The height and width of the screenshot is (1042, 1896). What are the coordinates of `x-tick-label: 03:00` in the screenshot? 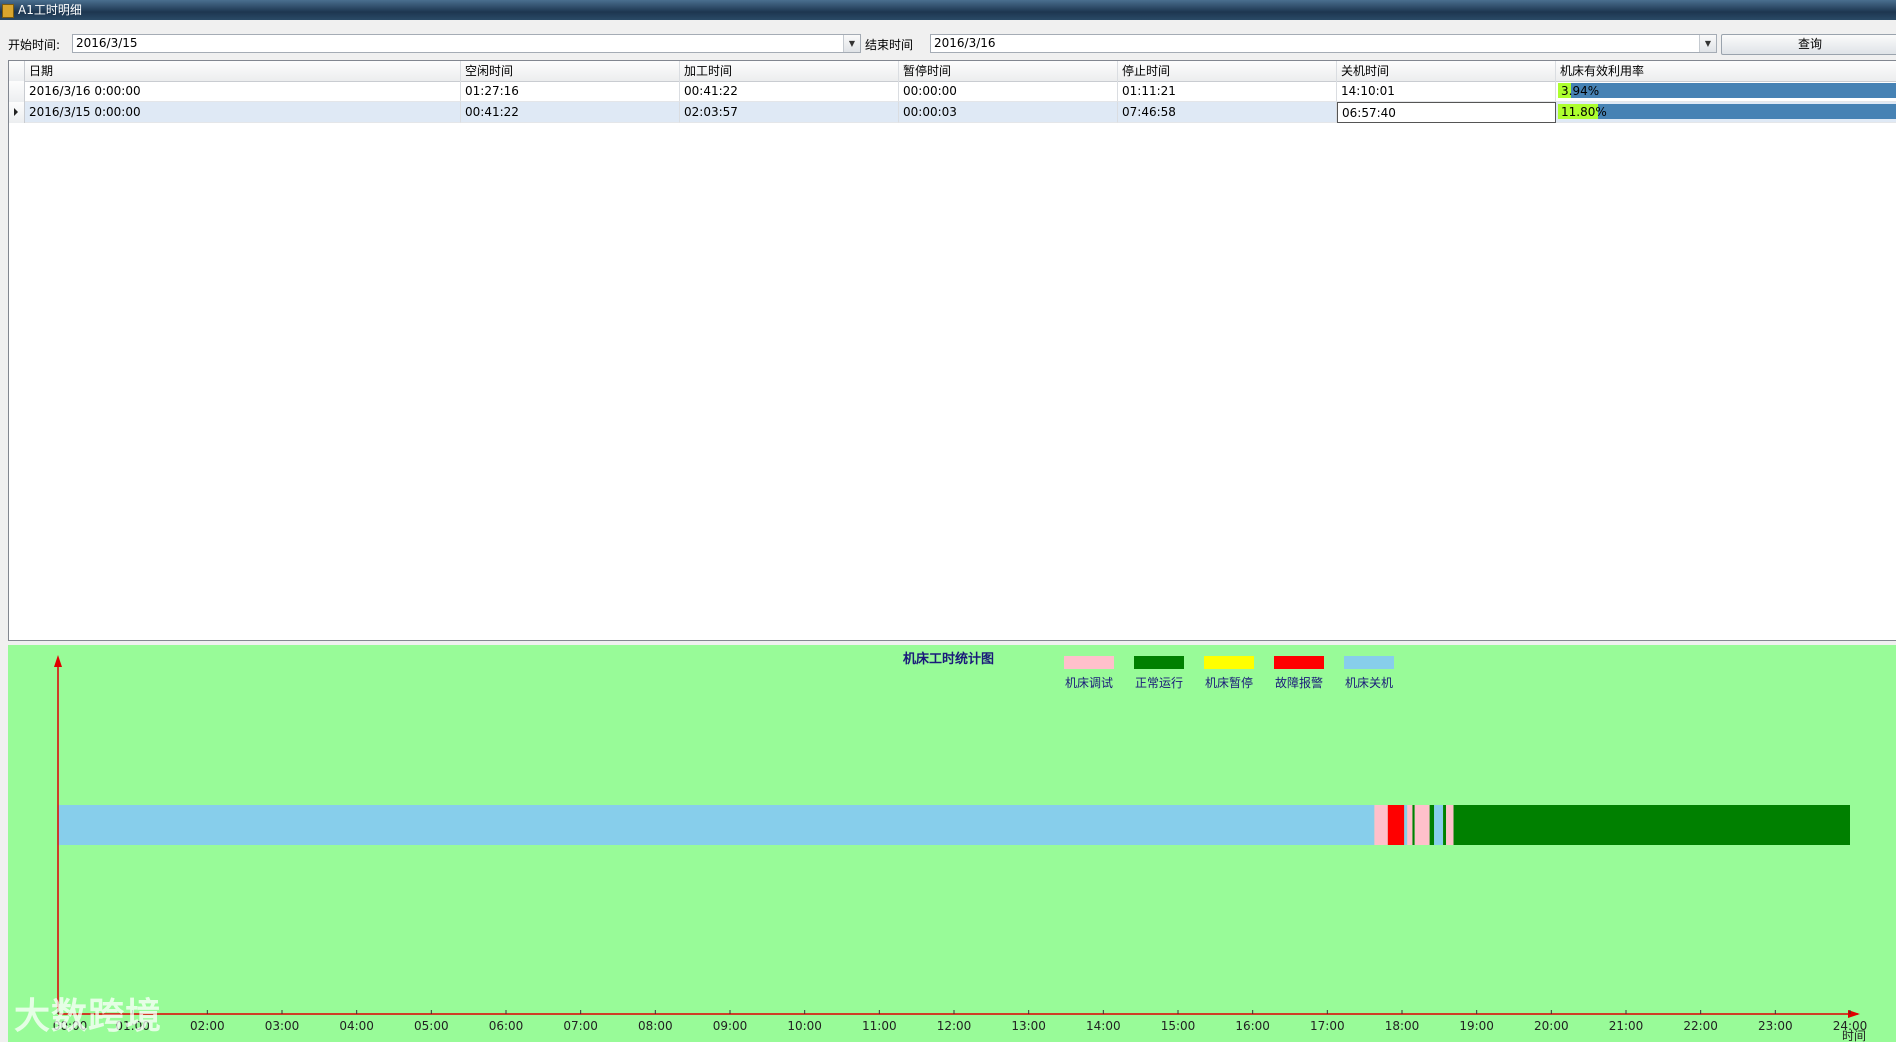 It's located at (282, 1026).